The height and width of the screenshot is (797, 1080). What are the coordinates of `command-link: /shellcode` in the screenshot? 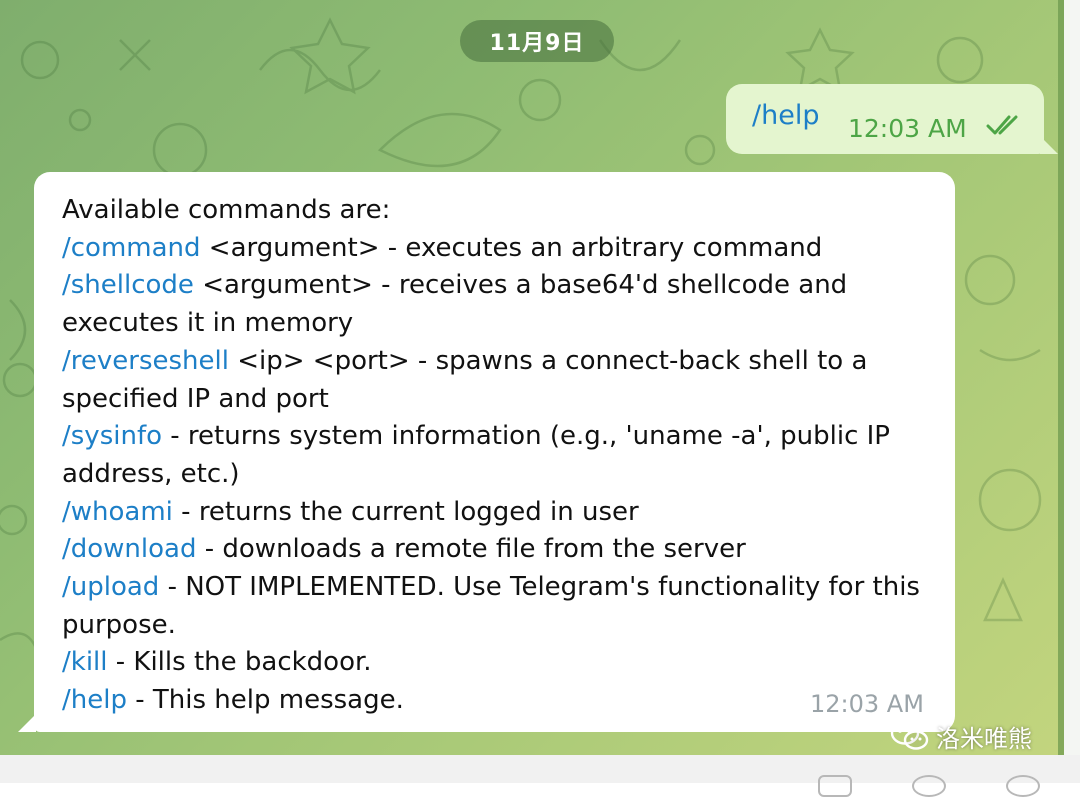 It's located at (128, 285).